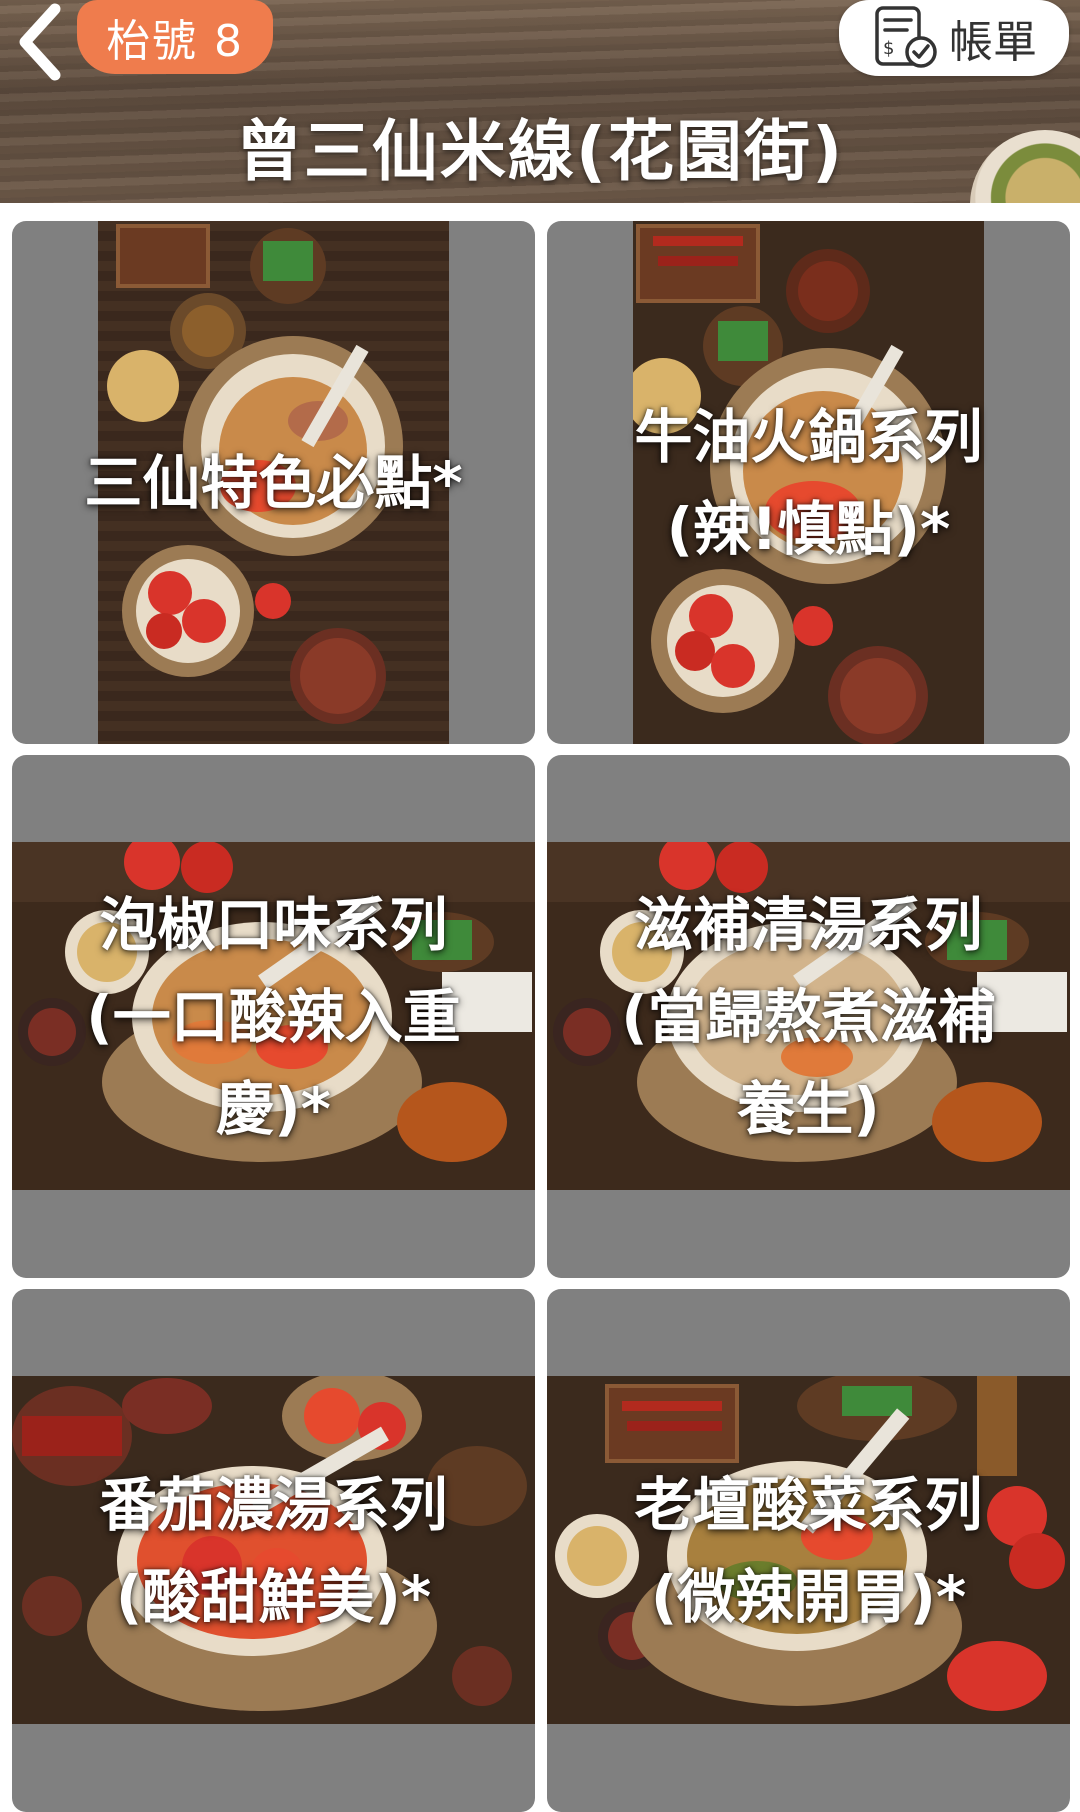 This screenshot has width=1080, height=1812. What do you see at coordinates (993, 42) in the screenshot?
I see `bill-label: 帳單` at bounding box center [993, 42].